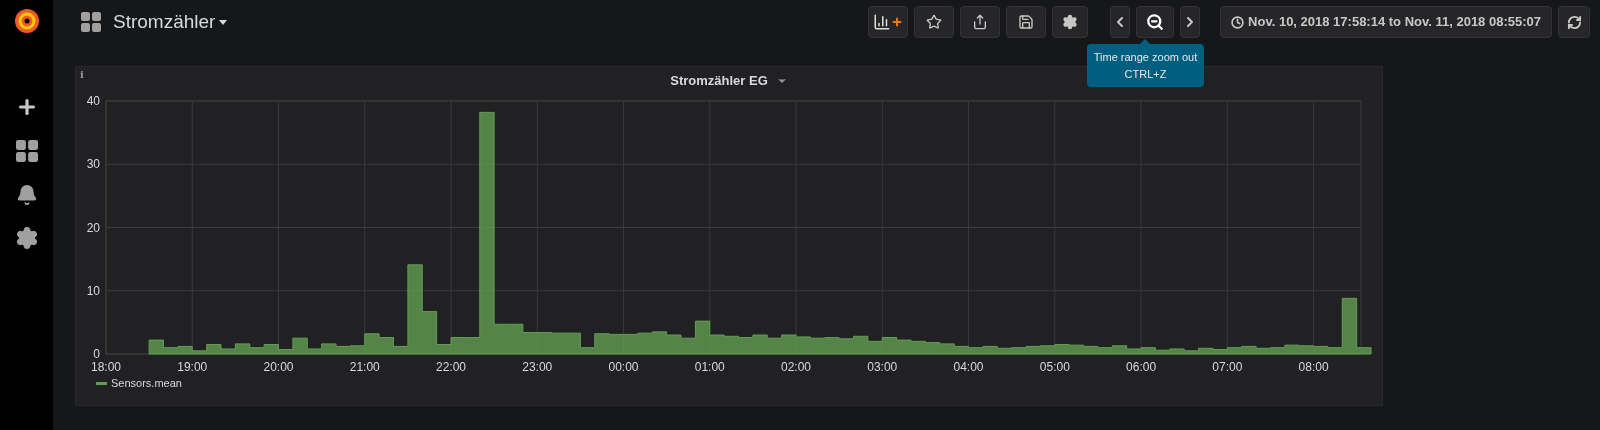 The height and width of the screenshot is (430, 1600). What do you see at coordinates (1145, 74) in the screenshot?
I see `tooltip-text: CTRL+Z` at bounding box center [1145, 74].